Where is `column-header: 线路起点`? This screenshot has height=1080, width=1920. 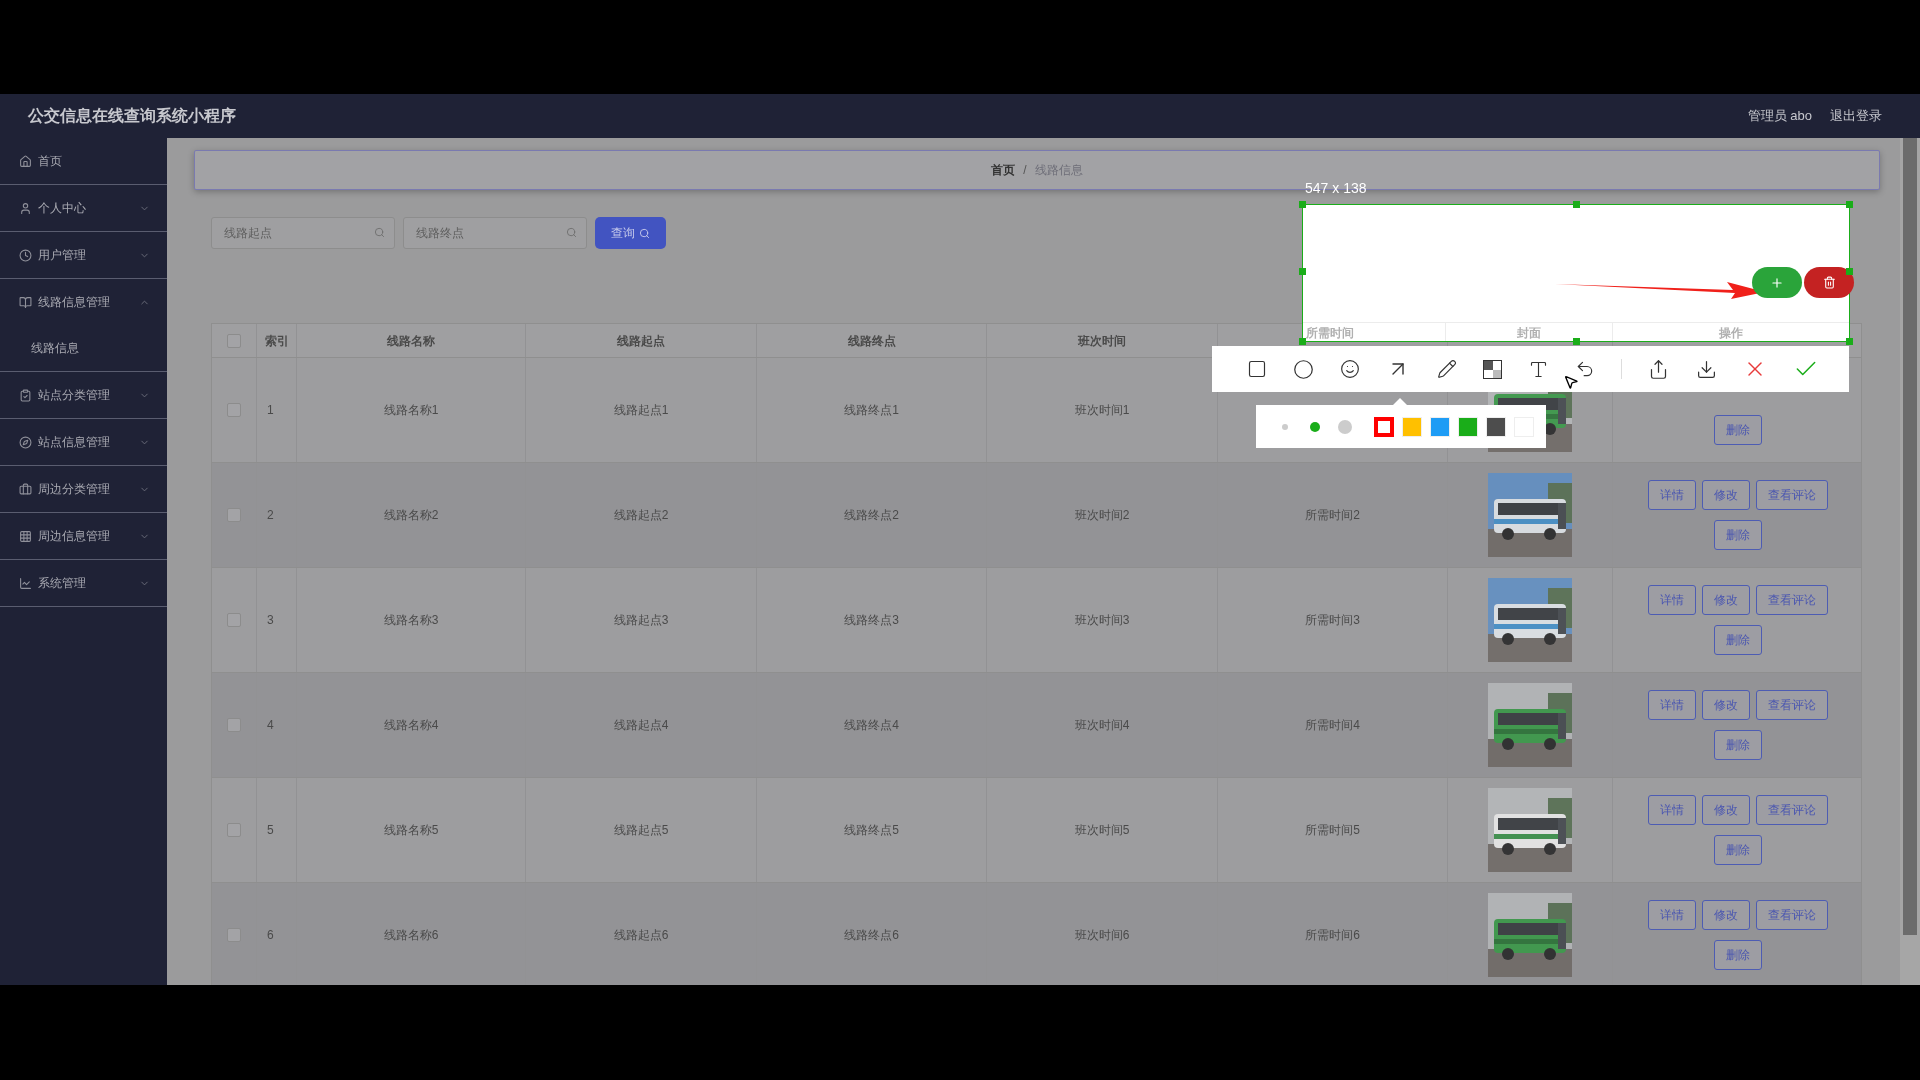
column-header: 线路起点 is located at coordinates (641, 341).